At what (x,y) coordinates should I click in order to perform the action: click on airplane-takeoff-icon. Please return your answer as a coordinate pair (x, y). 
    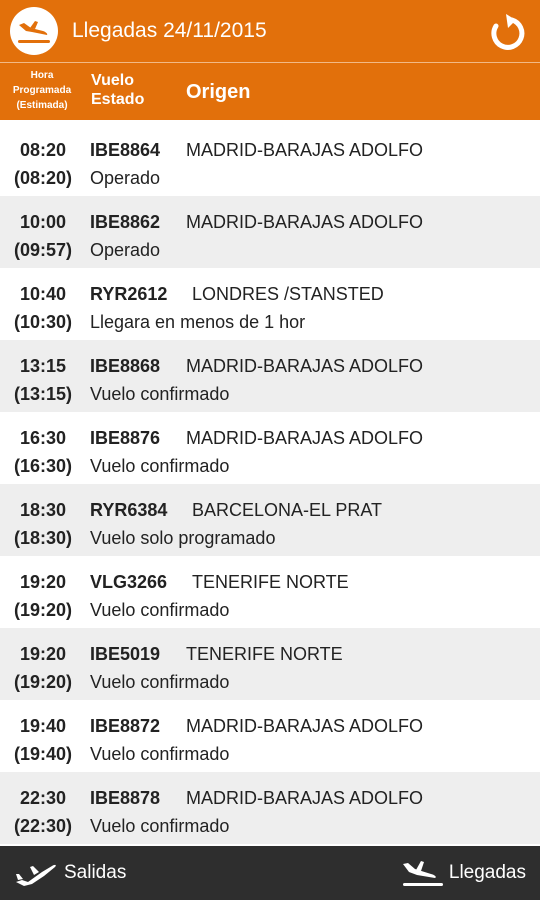
    Looking at the image, I should click on (36, 873).